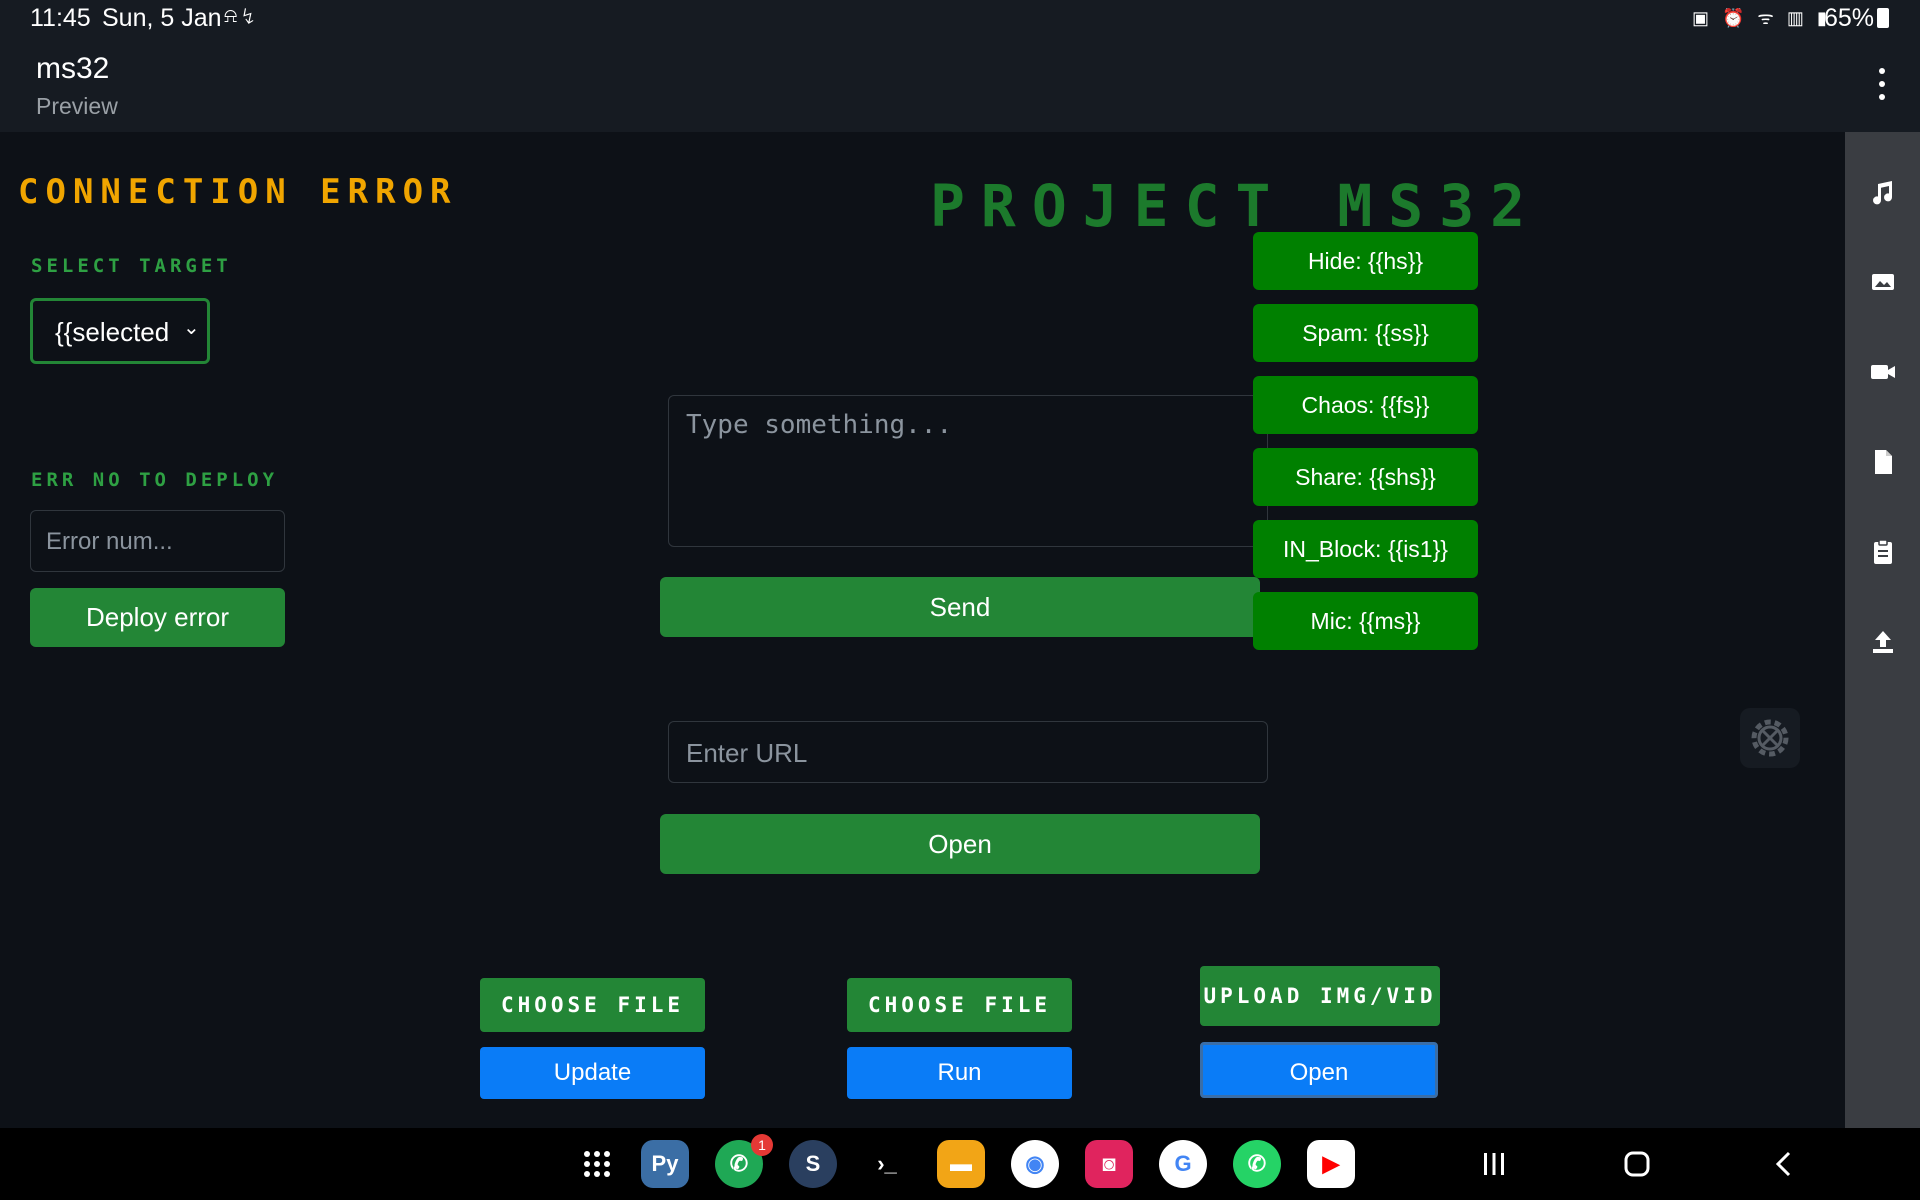 The image size is (1920, 1200). What do you see at coordinates (60, 18) in the screenshot?
I see `status-time: 11:45` at bounding box center [60, 18].